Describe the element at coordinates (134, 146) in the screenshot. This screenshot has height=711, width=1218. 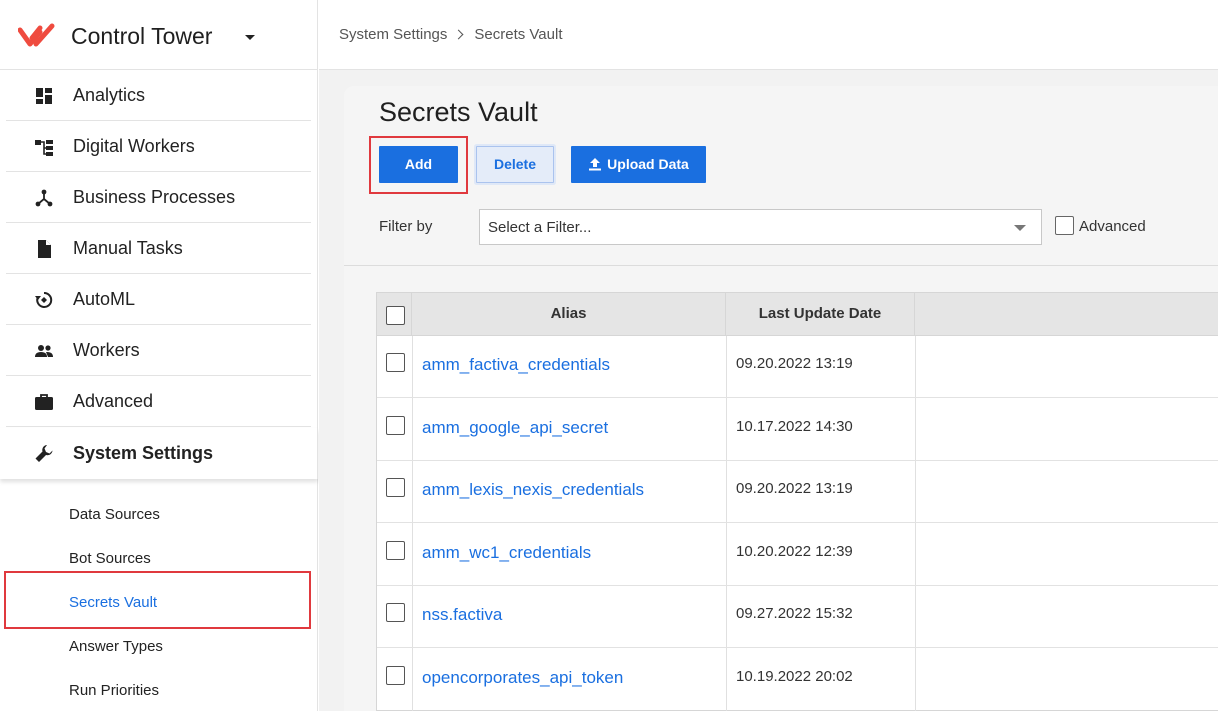
I see `sidebar-item-label: Digital Workers` at that location.